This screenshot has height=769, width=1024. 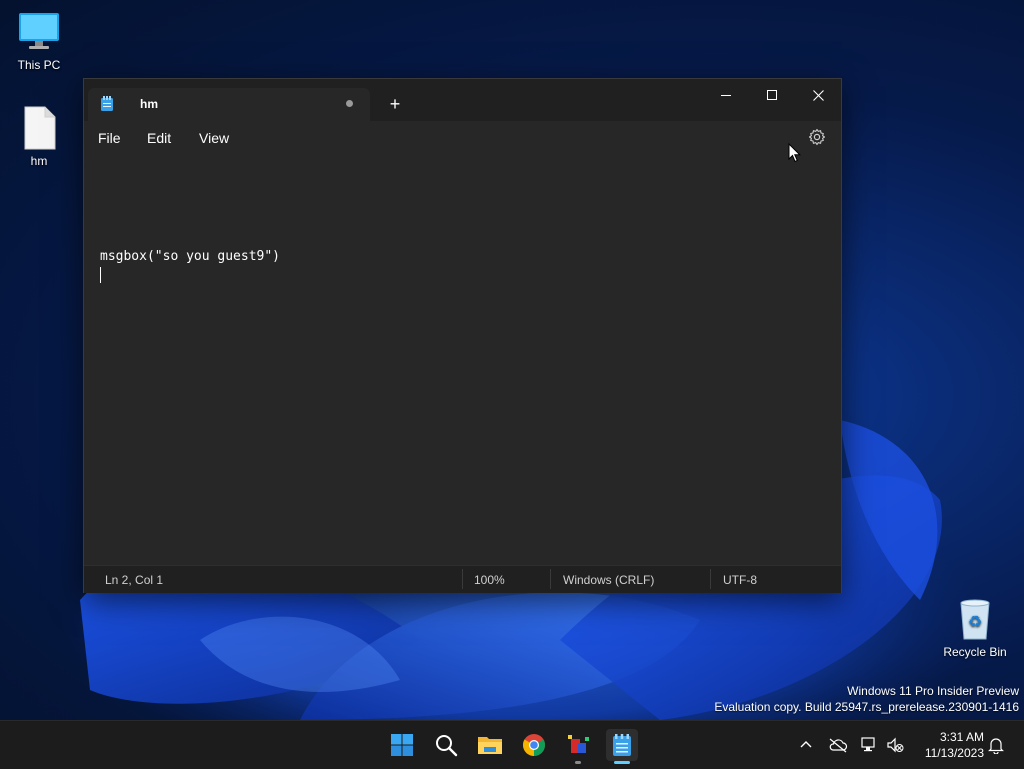 I want to click on desktop-icon-label: hm, so click(x=39, y=161).